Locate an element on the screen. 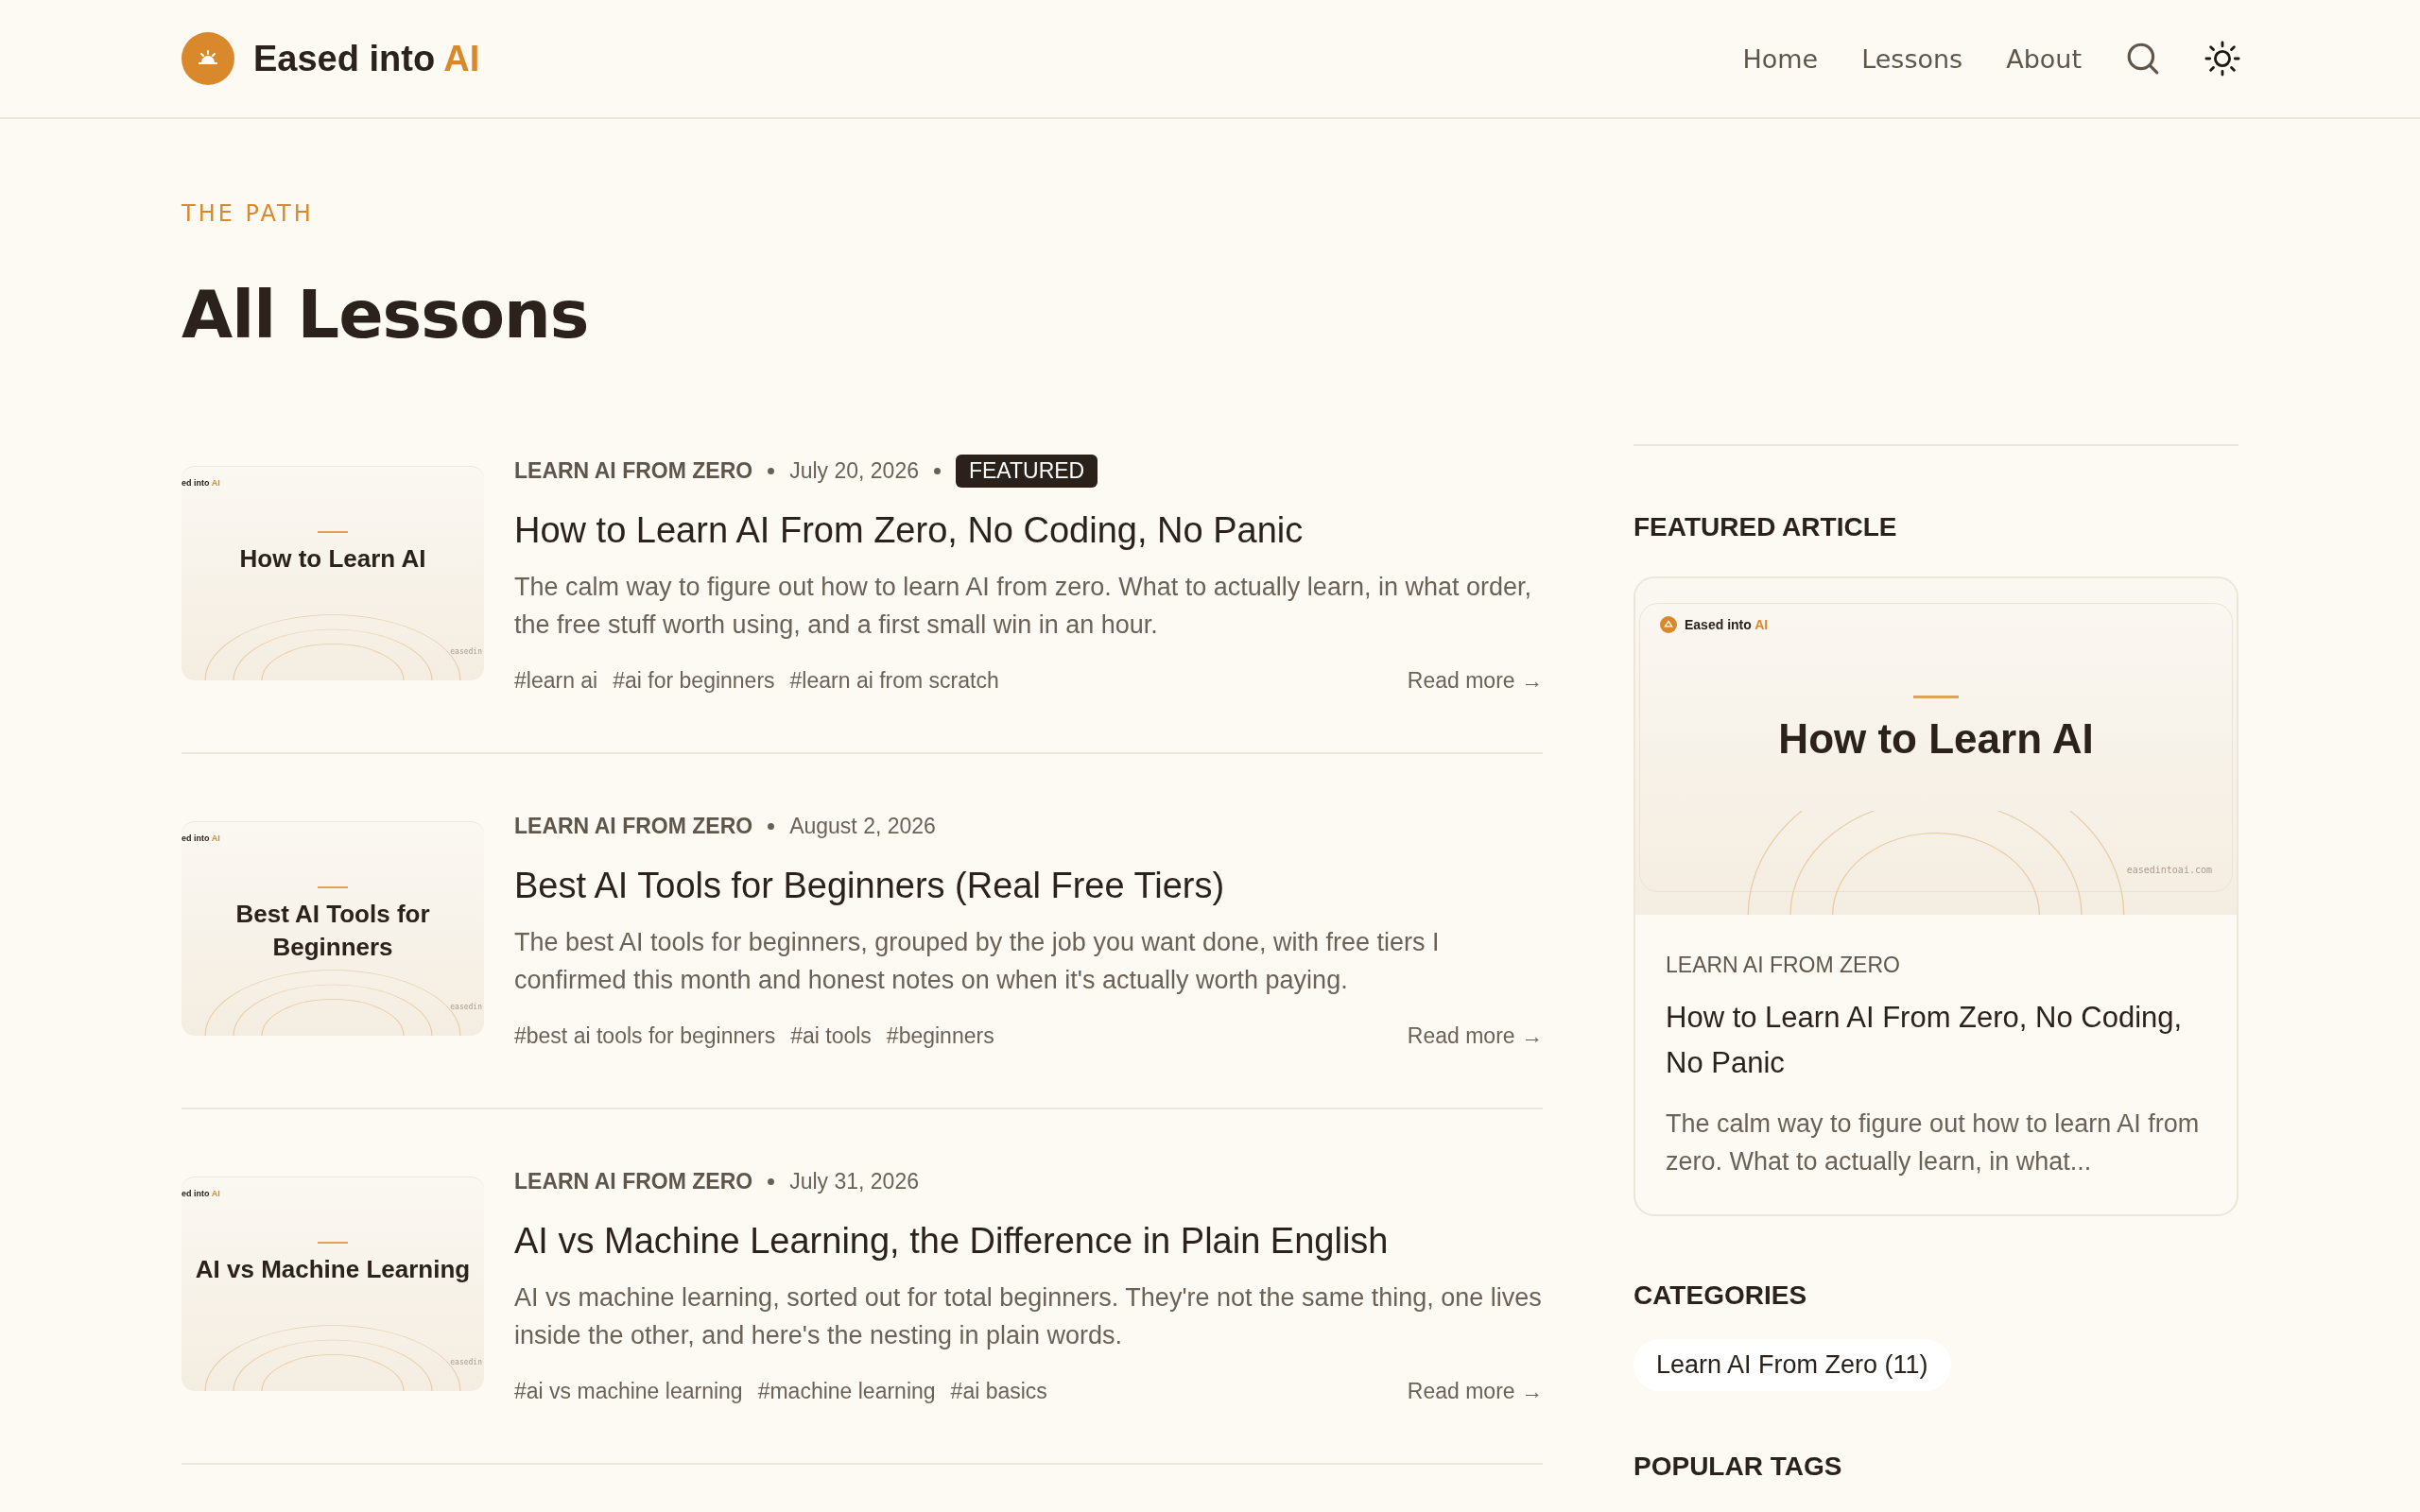  cover-brand: Eased into AI is located at coordinates (1727, 624).